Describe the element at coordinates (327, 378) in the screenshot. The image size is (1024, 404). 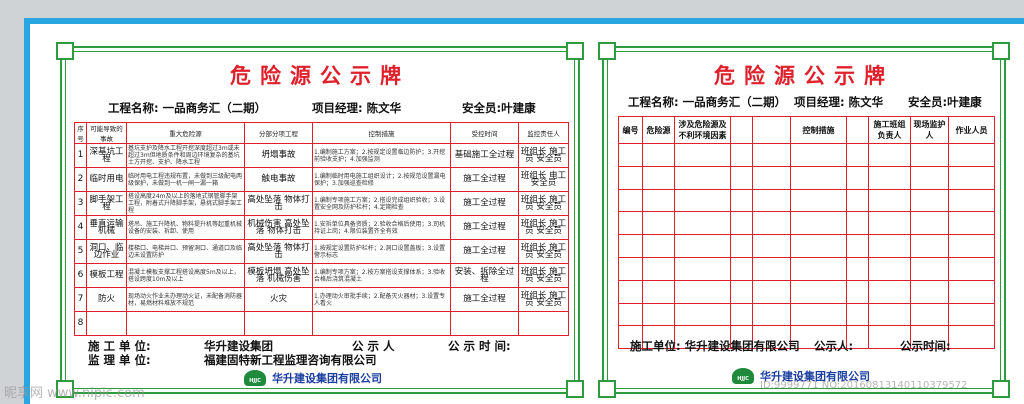
I see `company-name: 华升建设集团有限公司` at that location.